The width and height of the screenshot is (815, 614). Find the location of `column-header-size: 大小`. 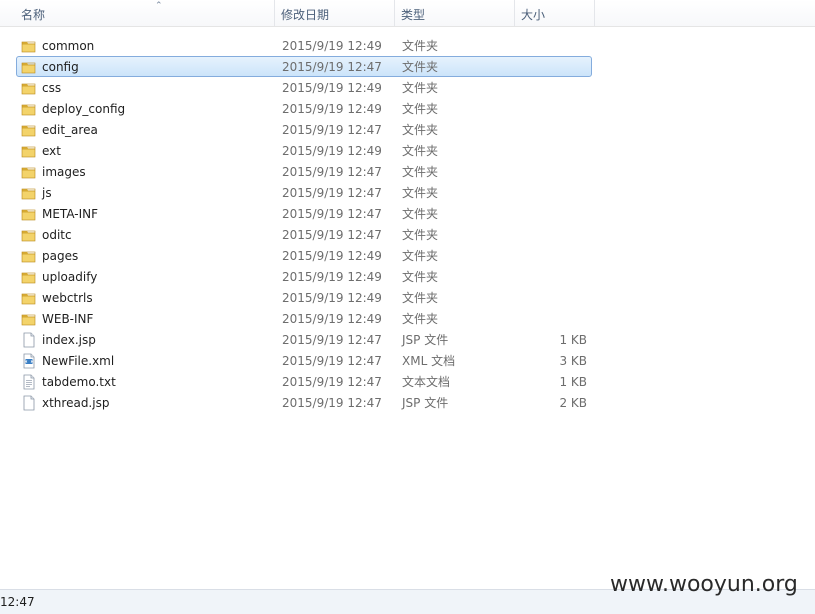

column-header-size: 大小 is located at coordinates (555, 13).